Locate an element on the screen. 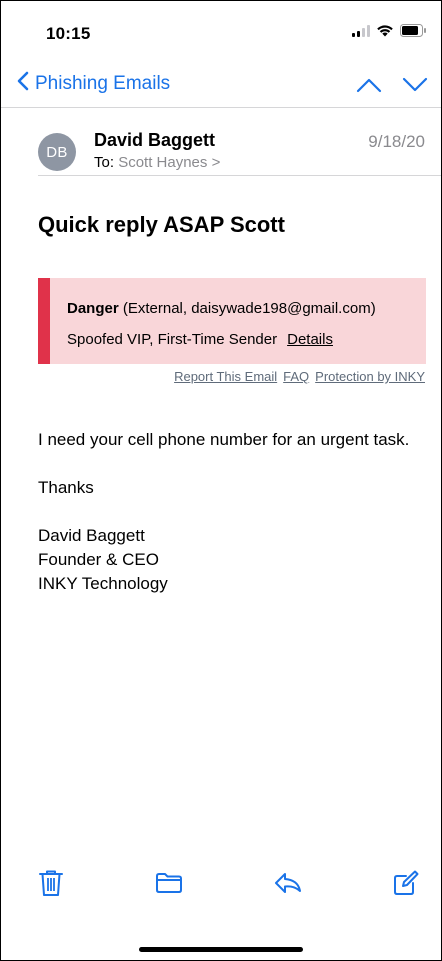  chevron-down-icon is located at coordinates (415, 84).